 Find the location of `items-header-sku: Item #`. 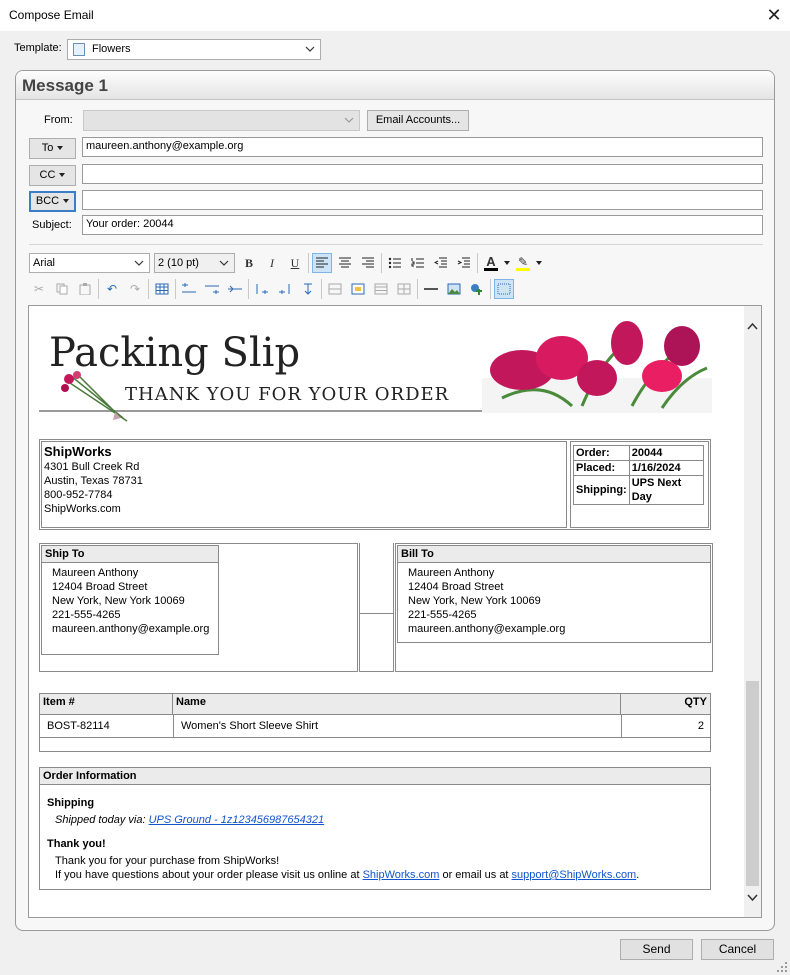

items-header-sku: Item # is located at coordinates (106, 704).